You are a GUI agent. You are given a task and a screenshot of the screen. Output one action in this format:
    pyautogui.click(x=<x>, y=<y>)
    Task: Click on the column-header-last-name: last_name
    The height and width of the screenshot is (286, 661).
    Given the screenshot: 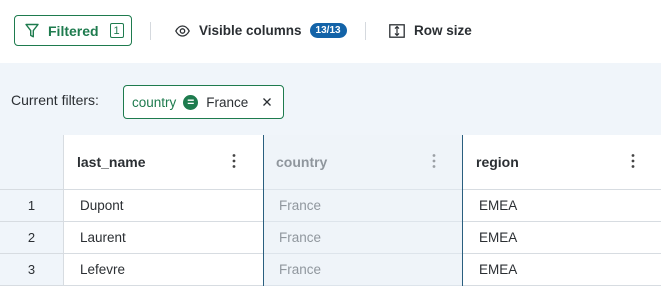 What is the action you would take?
    pyautogui.click(x=163, y=162)
    